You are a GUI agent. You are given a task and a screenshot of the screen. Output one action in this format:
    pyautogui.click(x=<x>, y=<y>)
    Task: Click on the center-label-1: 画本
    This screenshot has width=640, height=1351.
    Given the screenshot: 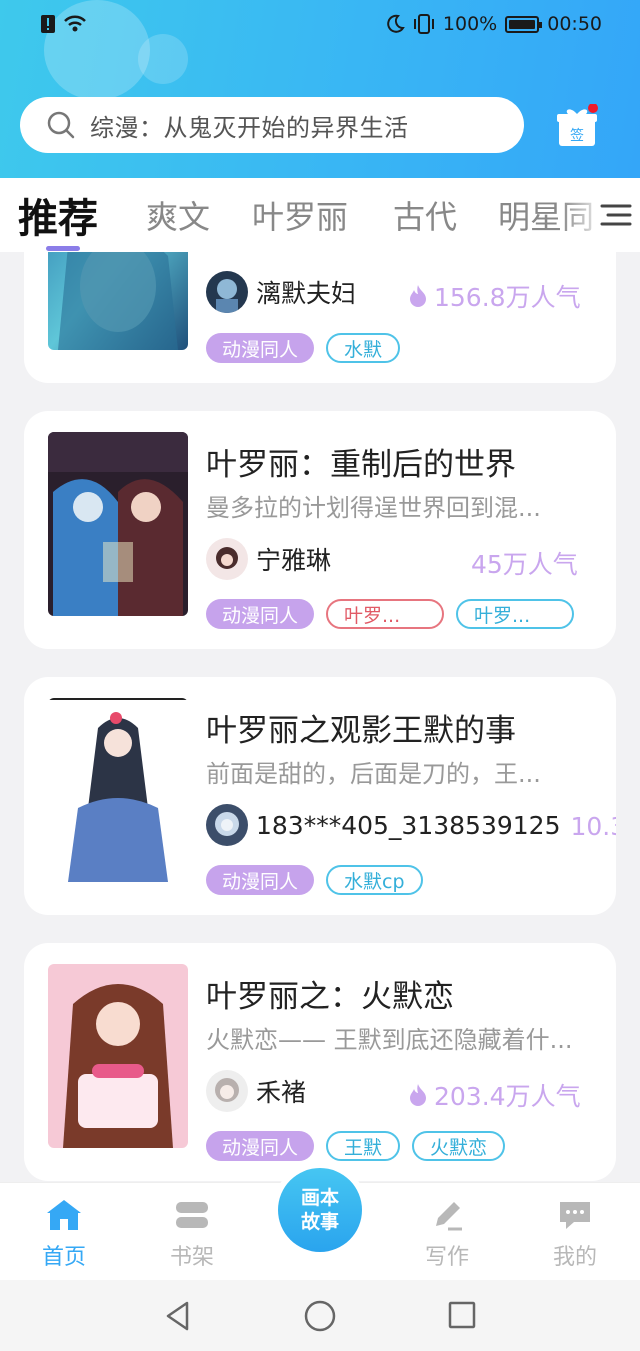 What is the action you would take?
    pyautogui.click(x=319, y=1198)
    